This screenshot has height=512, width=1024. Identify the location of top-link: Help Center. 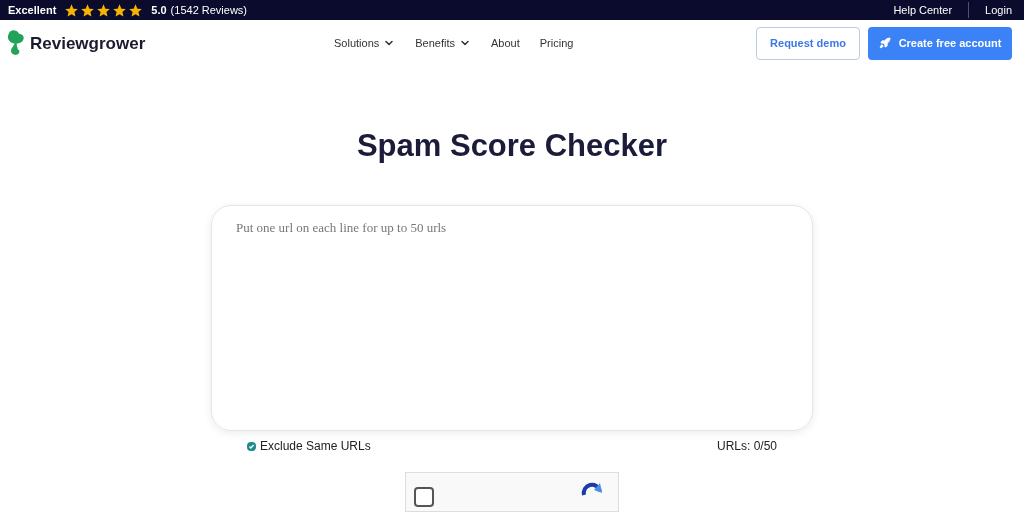
(923, 10).